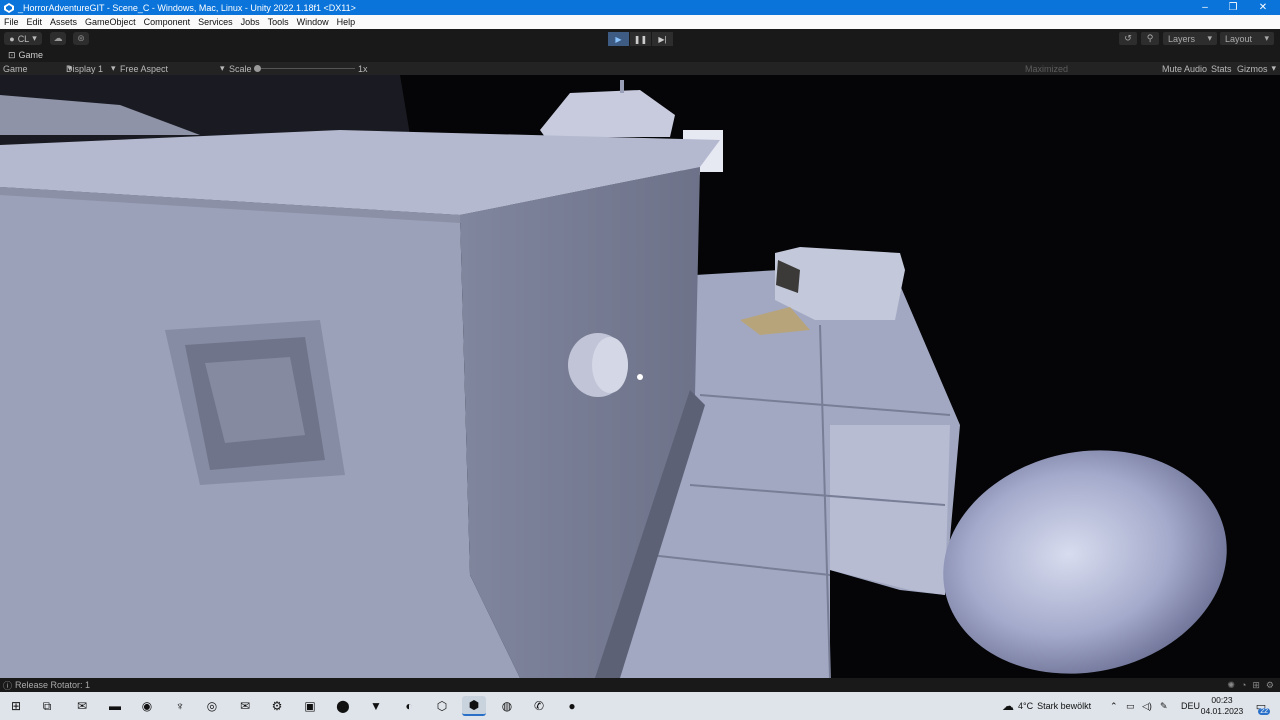 The width and height of the screenshot is (1280, 720). Describe the element at coordinates (15, 68) in the screenshot. I see `view-label: Game` at that location.